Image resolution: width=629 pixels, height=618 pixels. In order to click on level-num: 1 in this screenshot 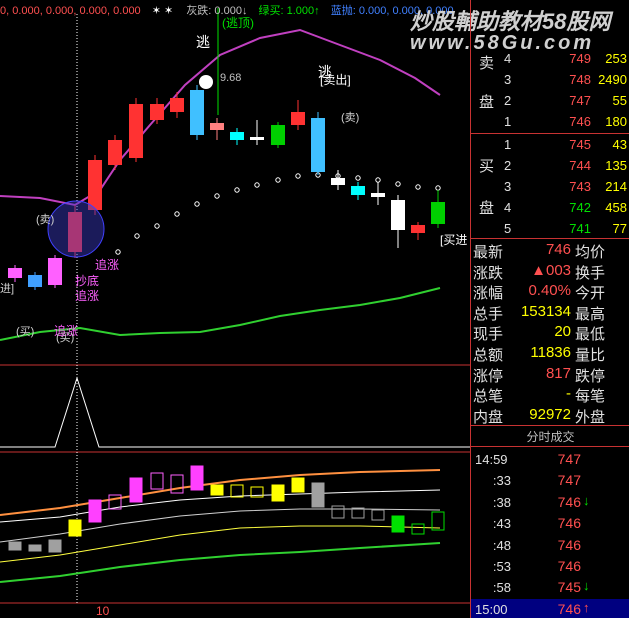, I will do `click(508, 144)`.